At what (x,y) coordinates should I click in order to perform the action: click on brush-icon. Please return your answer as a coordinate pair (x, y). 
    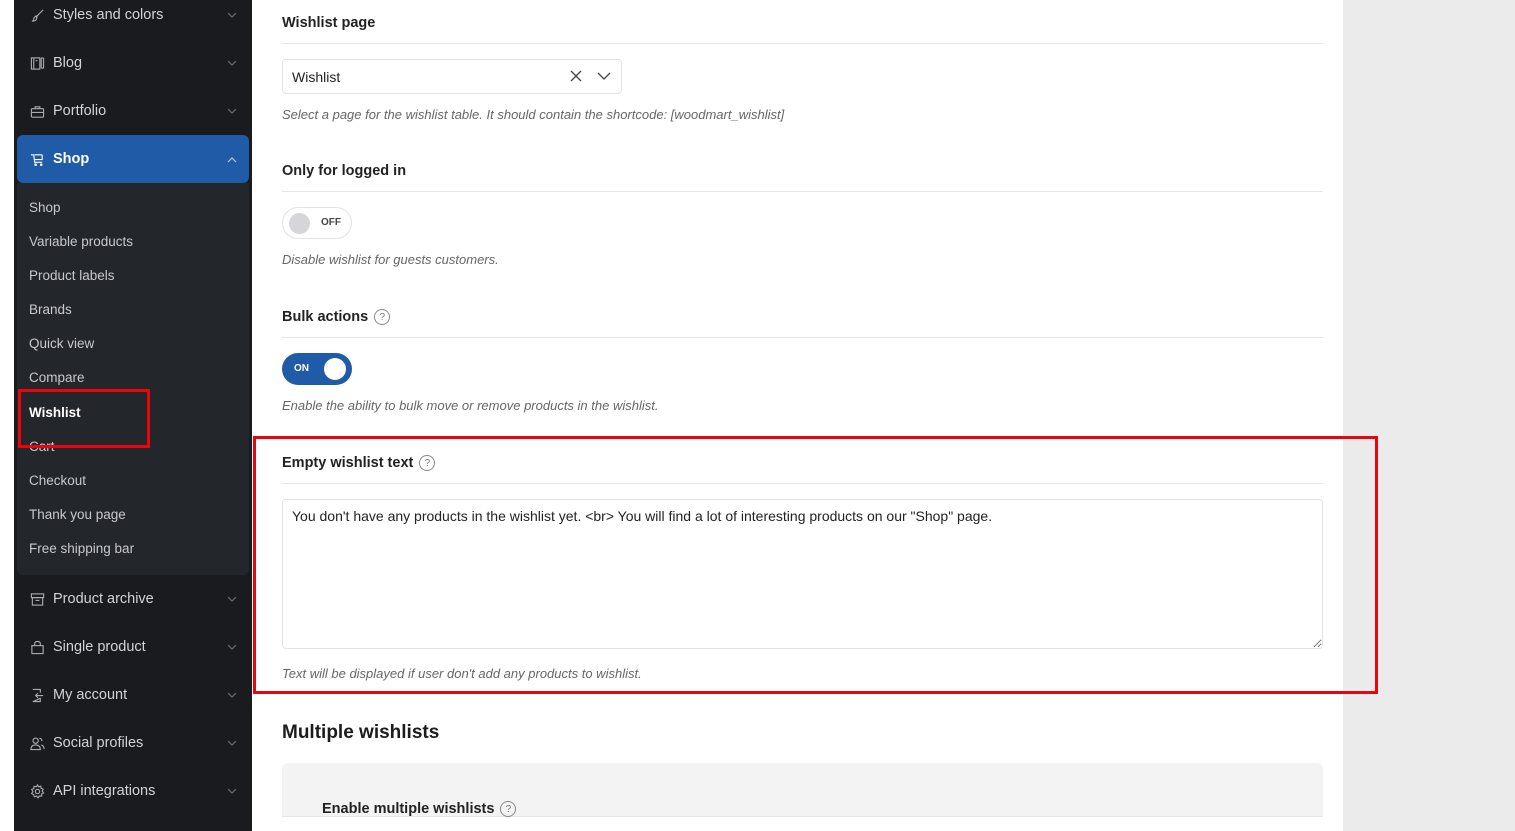
    Looking at the image, I should click on (37, 15).